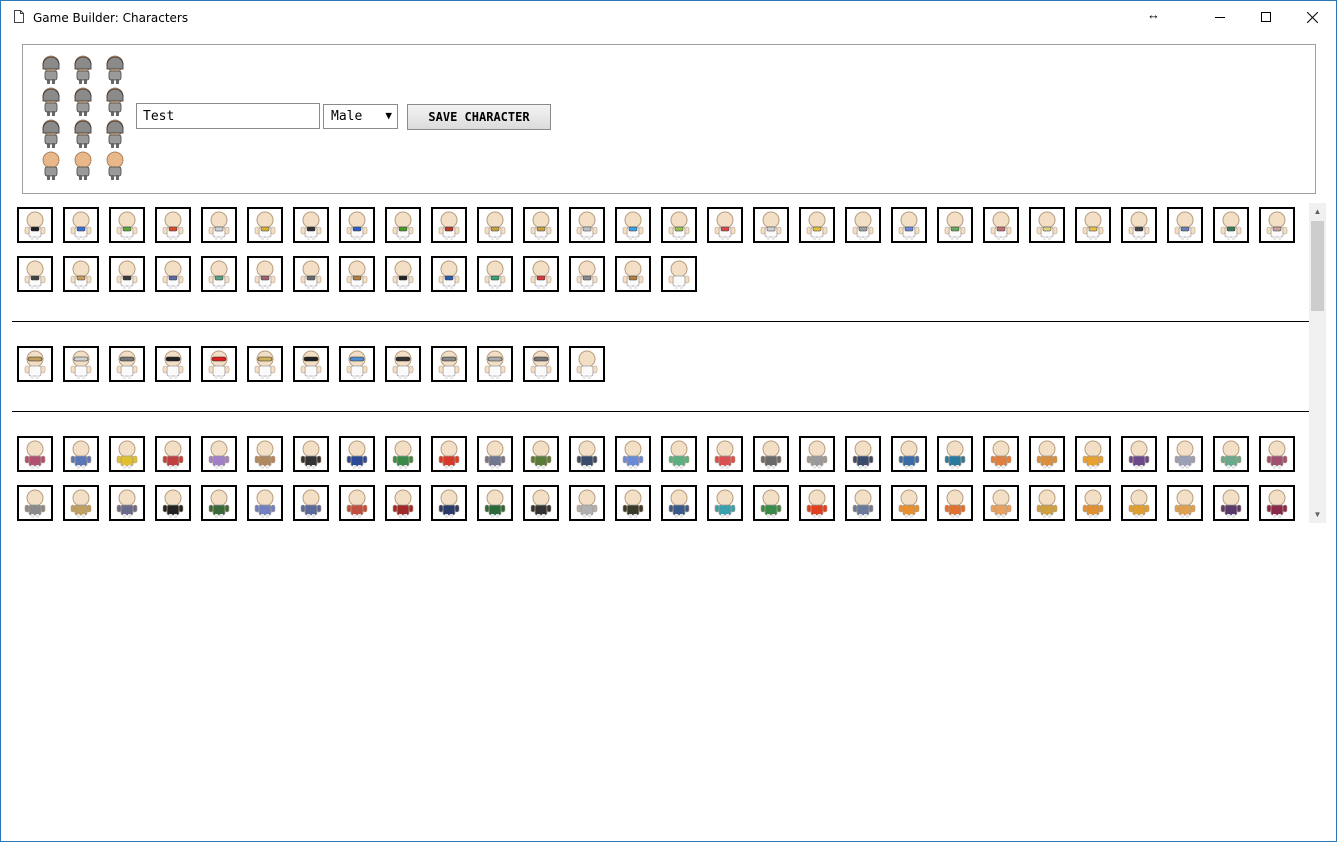 This screenshot has width=1337, height=842. Describe the element at coordinates (1266, 17) in the screenshot. I see `maximize-button` at that location.